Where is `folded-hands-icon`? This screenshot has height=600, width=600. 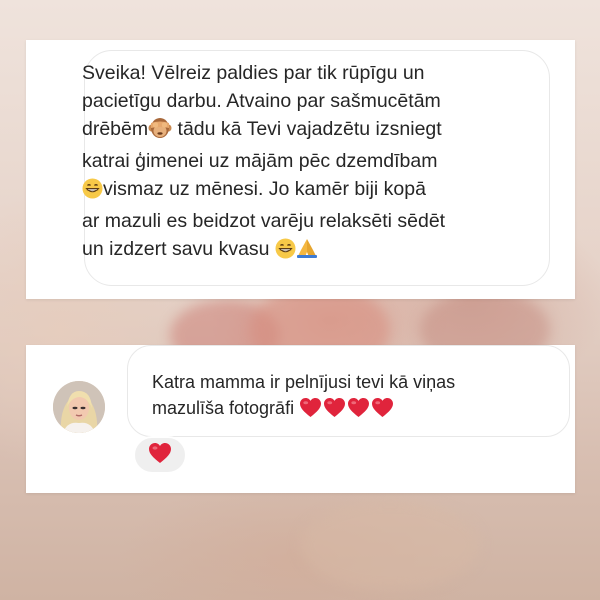 folded-hands-icon is located at coordinates (307, 252).